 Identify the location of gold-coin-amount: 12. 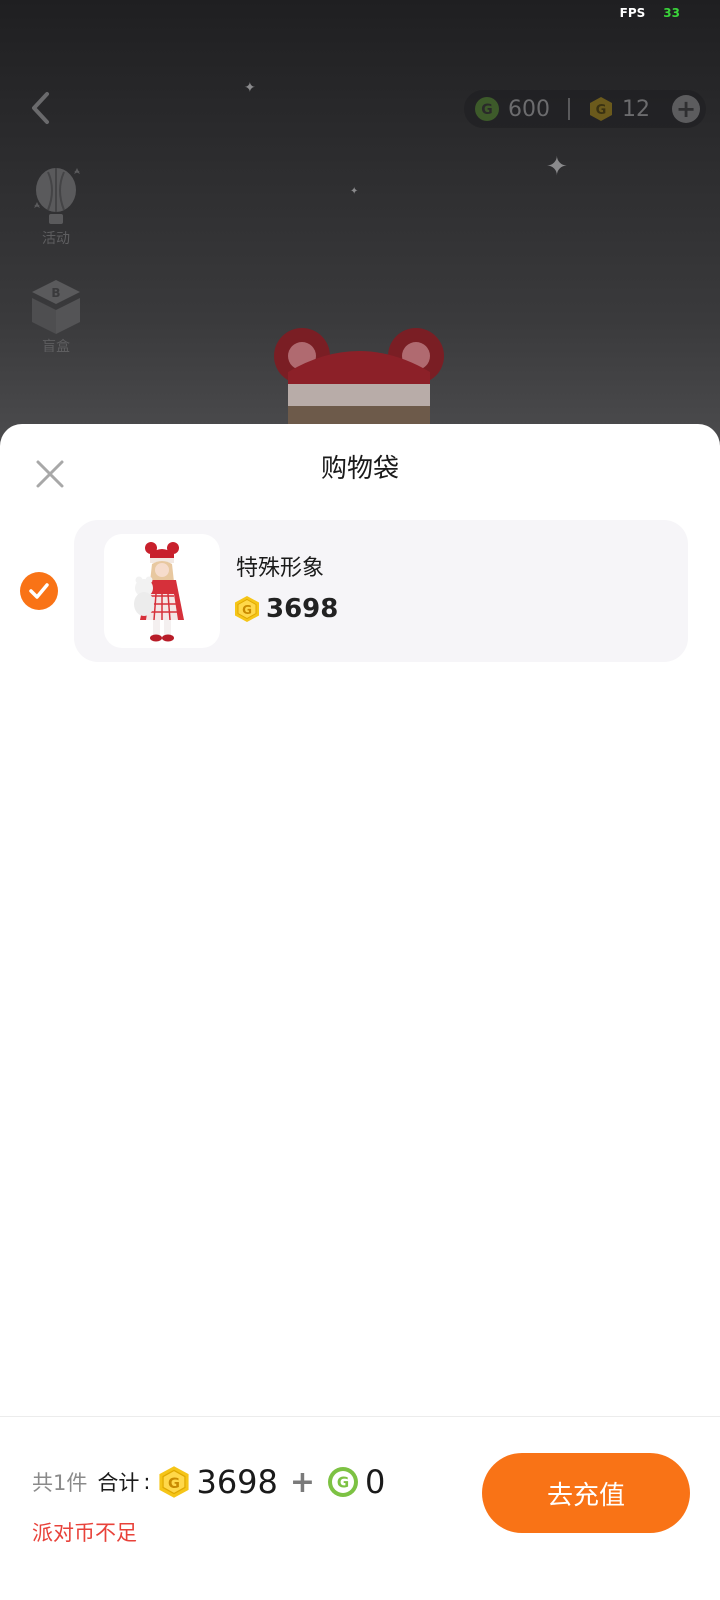
(636, 109).